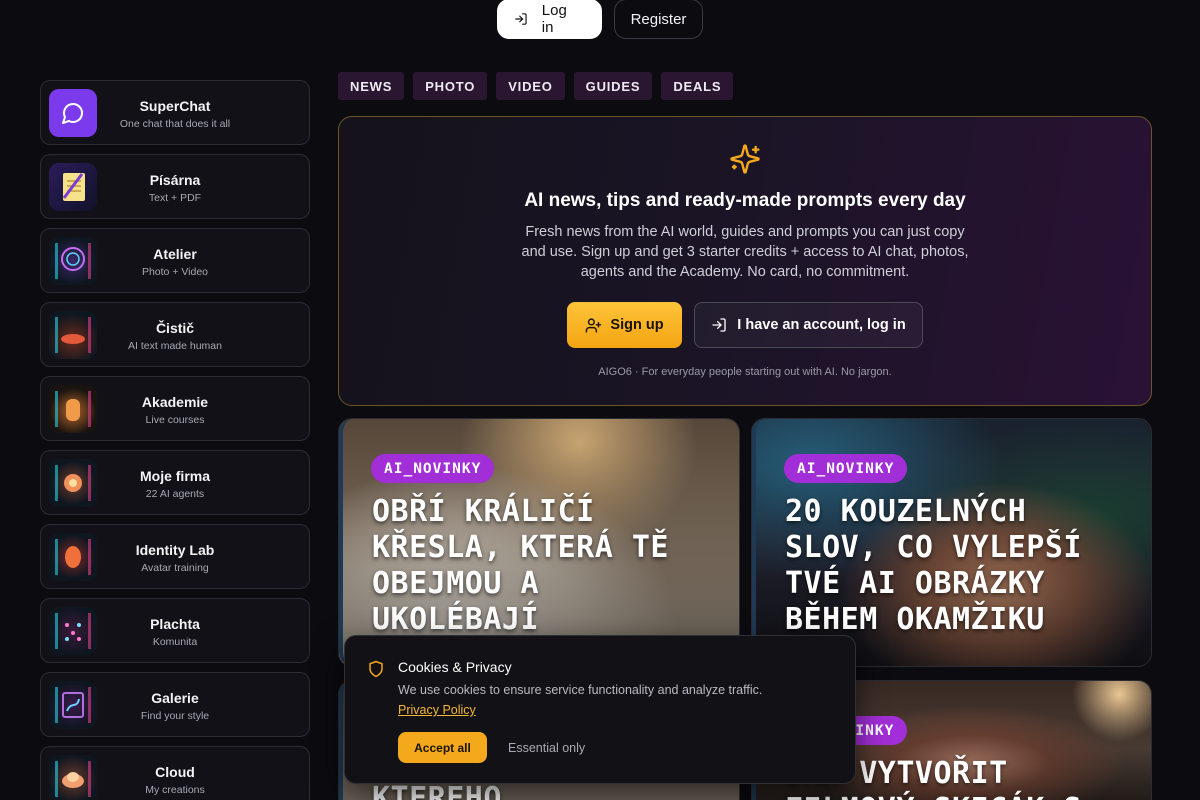  Describe the element at coordinates (455, 667) in the screenshot. I see `cookie-title: Cookies & Privacy` at that location.